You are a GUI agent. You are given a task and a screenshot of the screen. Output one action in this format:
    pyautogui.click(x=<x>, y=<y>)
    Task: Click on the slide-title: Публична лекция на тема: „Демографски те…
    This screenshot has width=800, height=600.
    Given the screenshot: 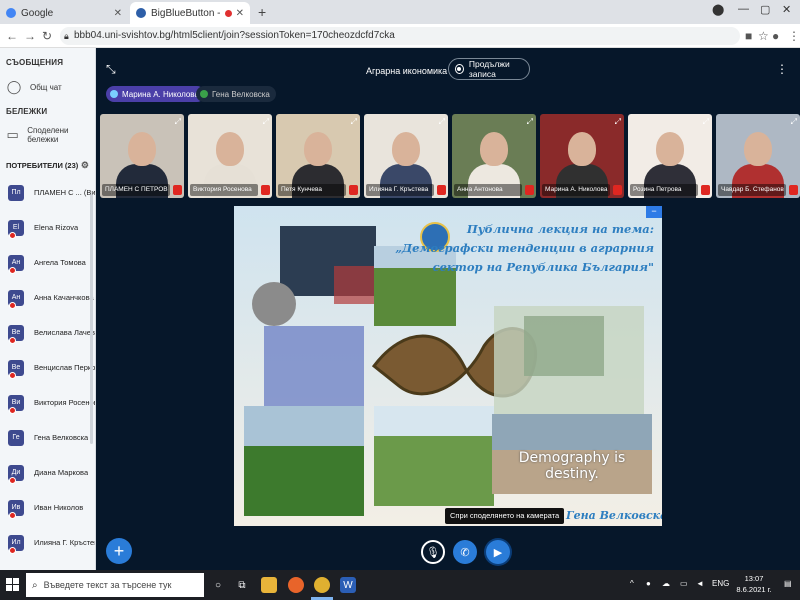 What is the action you would take?
    pyautogui.click(x=524, y=248)
    